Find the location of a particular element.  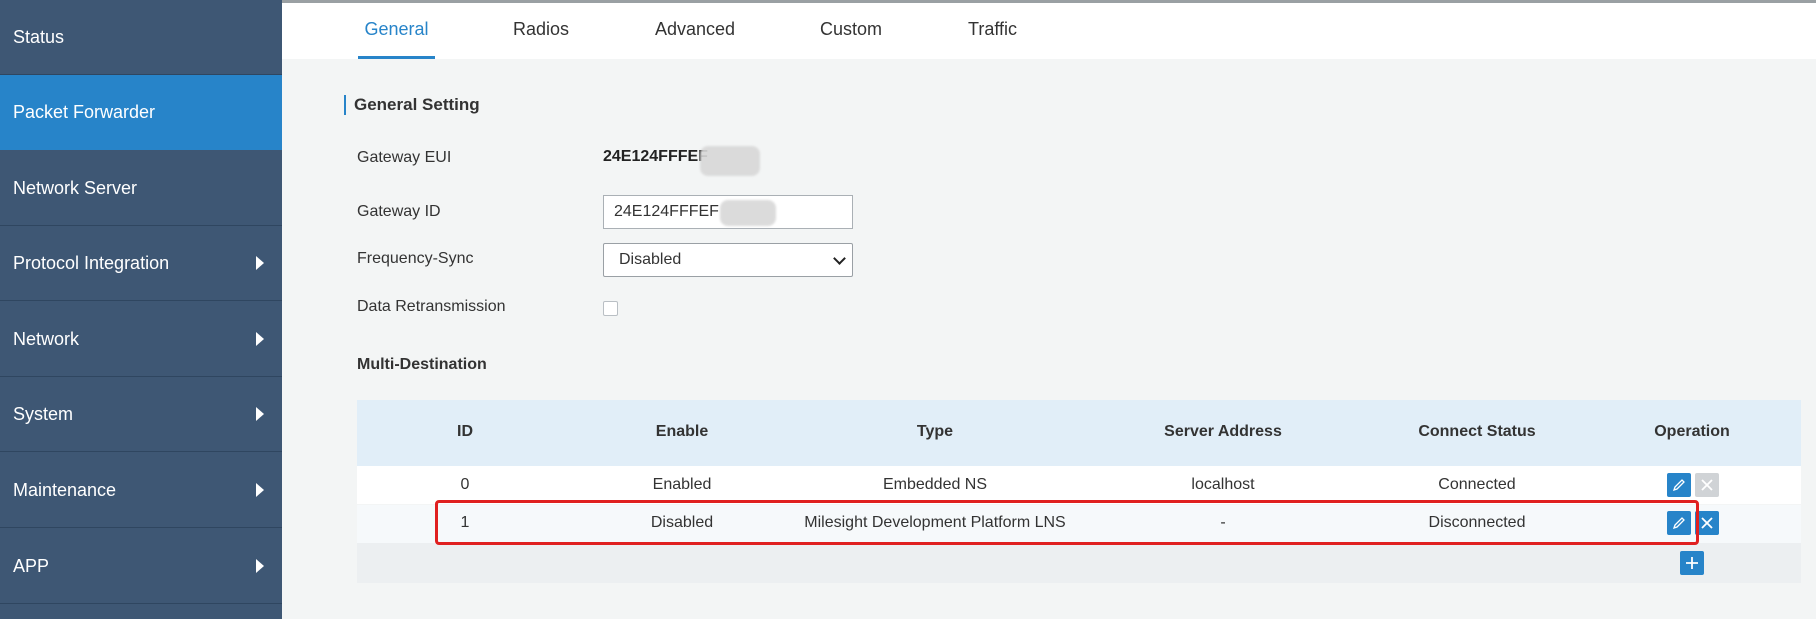

tab-label: Radios is located at coordinates (541, 29).